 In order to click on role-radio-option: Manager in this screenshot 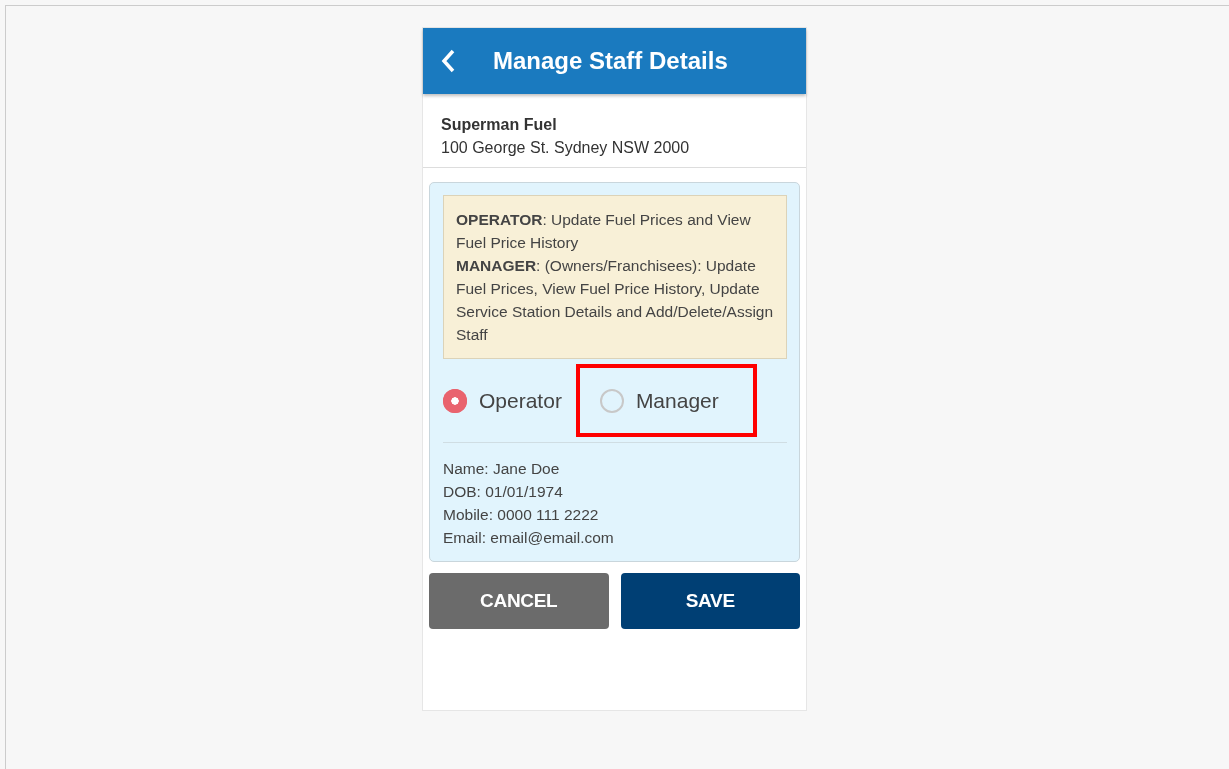, I will do `click(666, 400)`.